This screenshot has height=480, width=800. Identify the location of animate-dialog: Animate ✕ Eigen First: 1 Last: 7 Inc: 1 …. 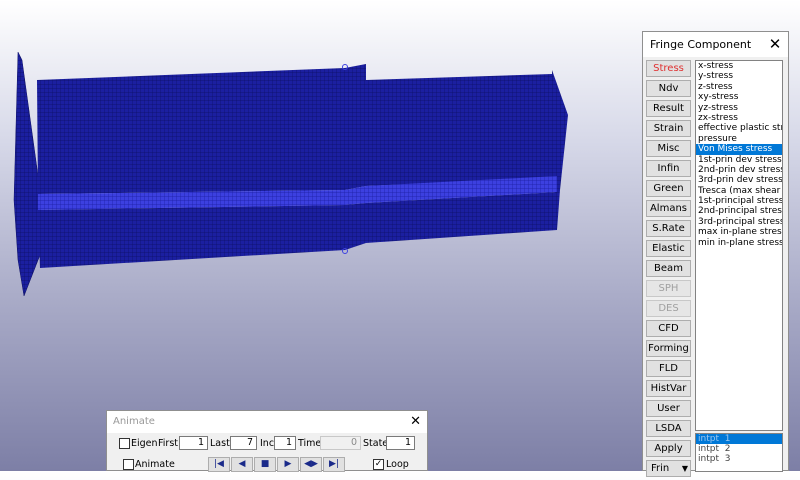
(267, 441).